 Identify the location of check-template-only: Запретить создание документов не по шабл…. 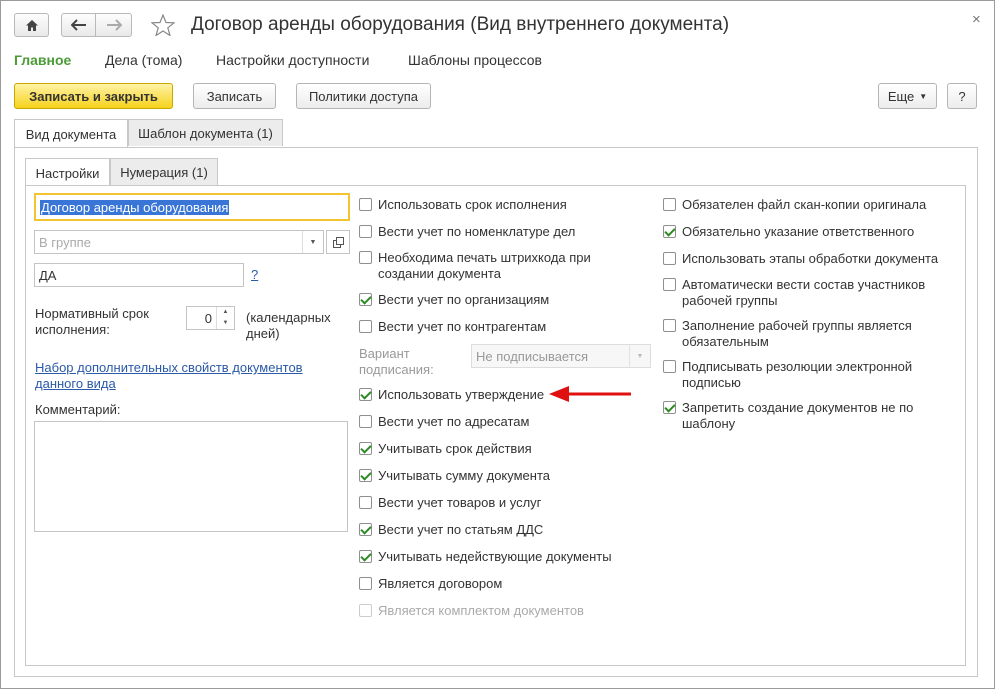
(793, 416).